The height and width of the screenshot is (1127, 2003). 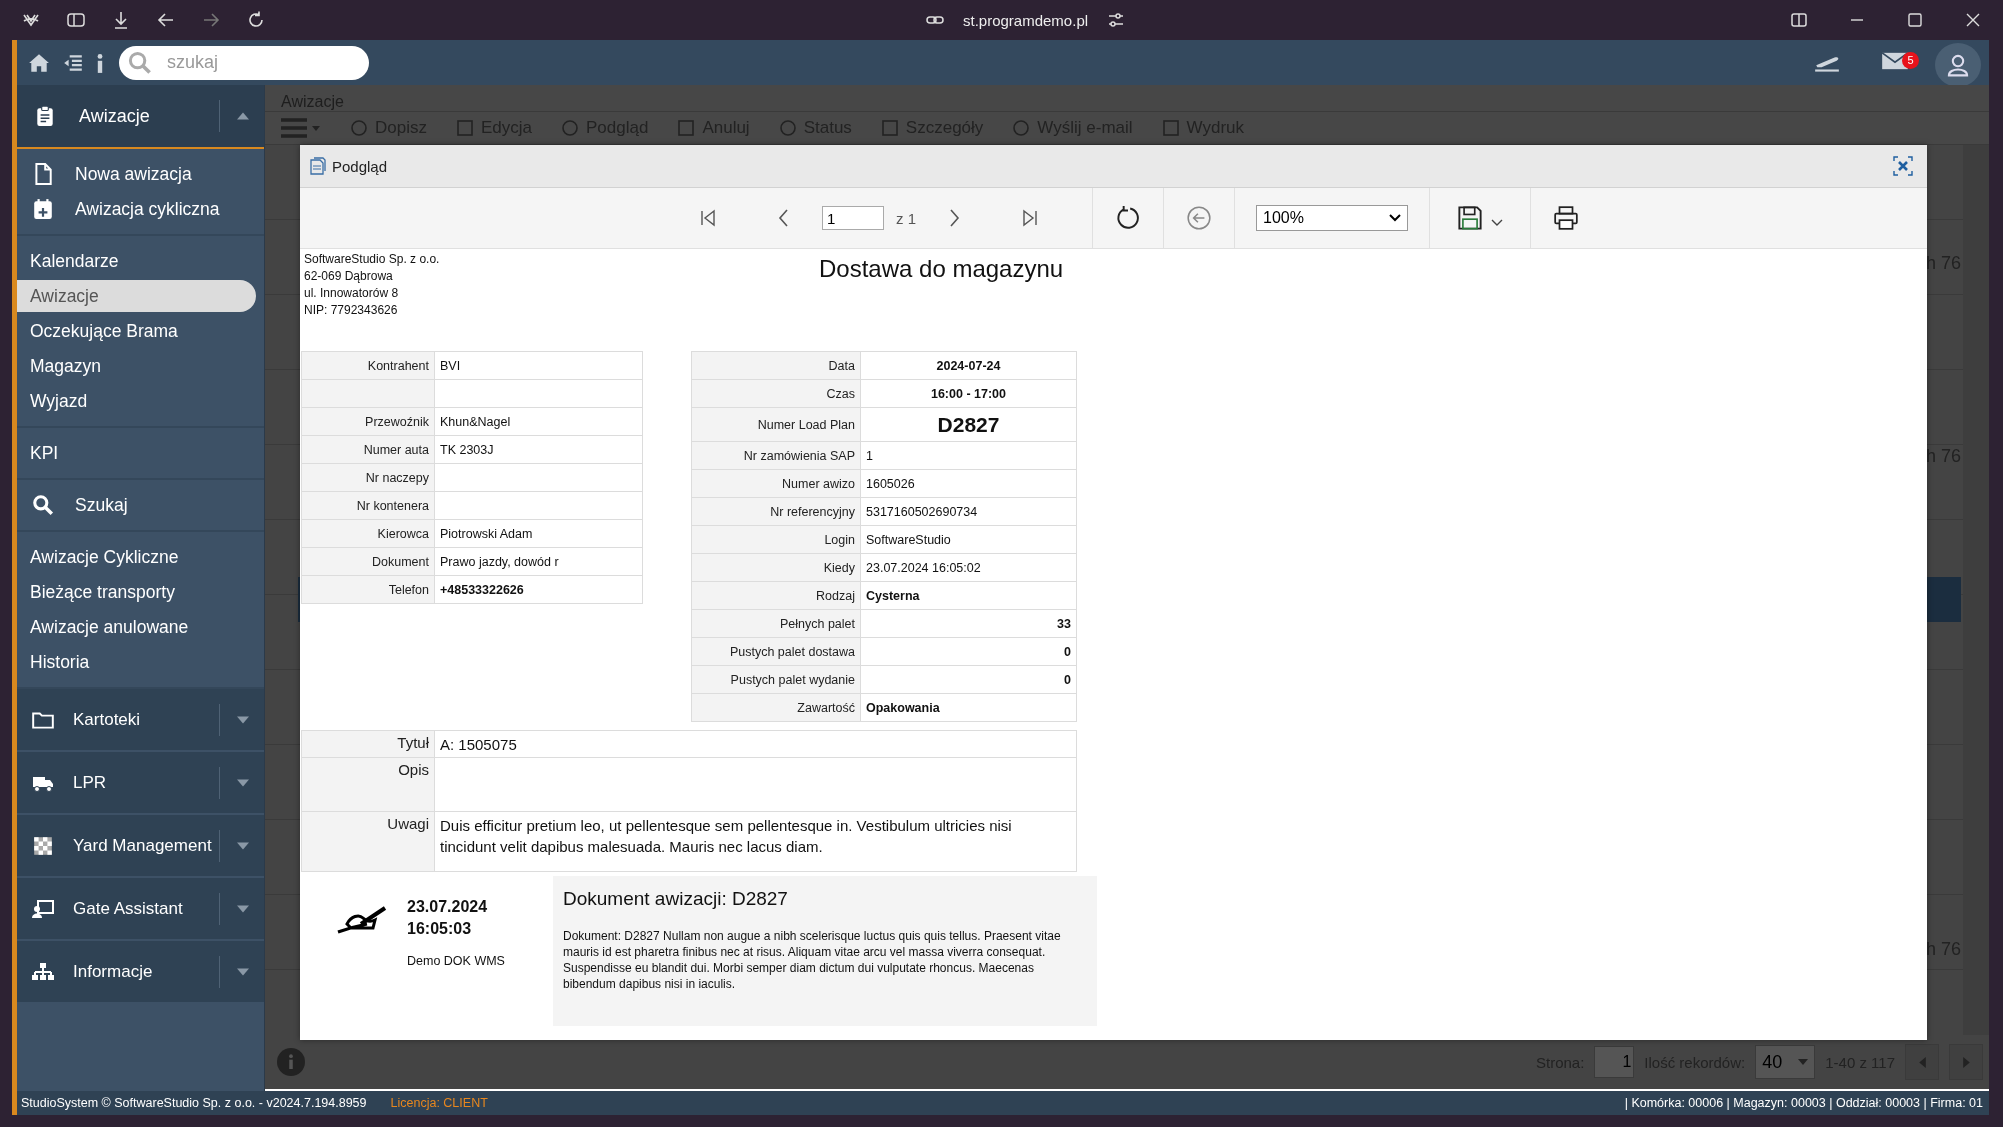 I want to click on field-label: Kierowca, so click(x=368, y=533).